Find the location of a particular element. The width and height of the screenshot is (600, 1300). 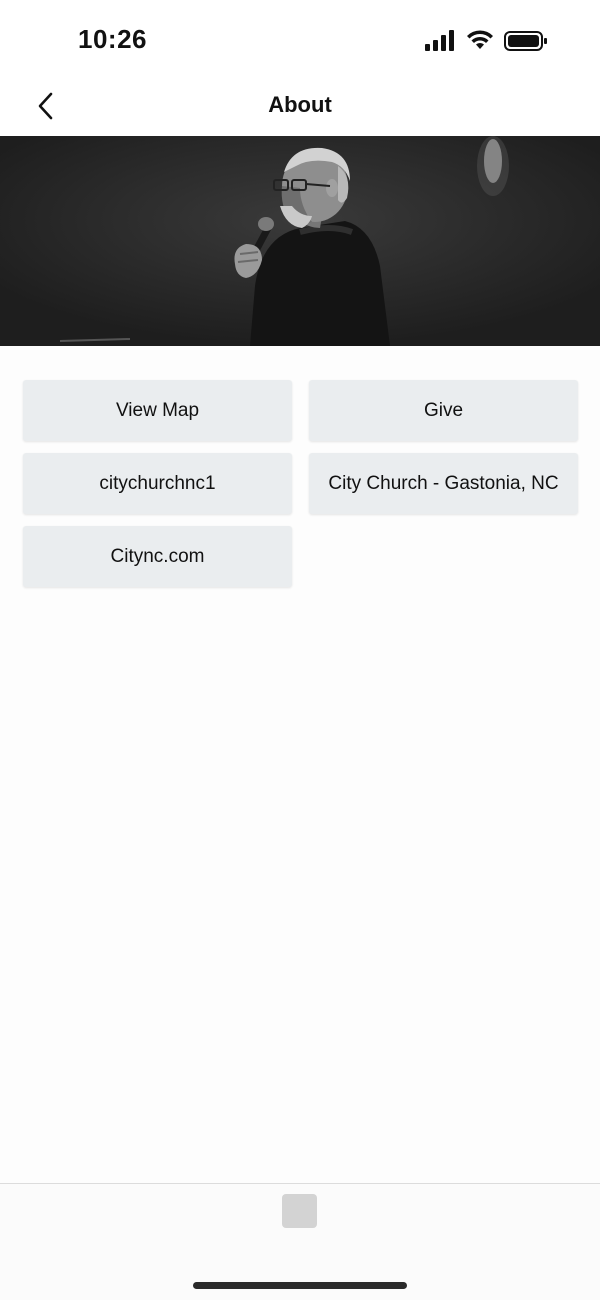

navigation-bar: About is located at coordinates (300, 108).